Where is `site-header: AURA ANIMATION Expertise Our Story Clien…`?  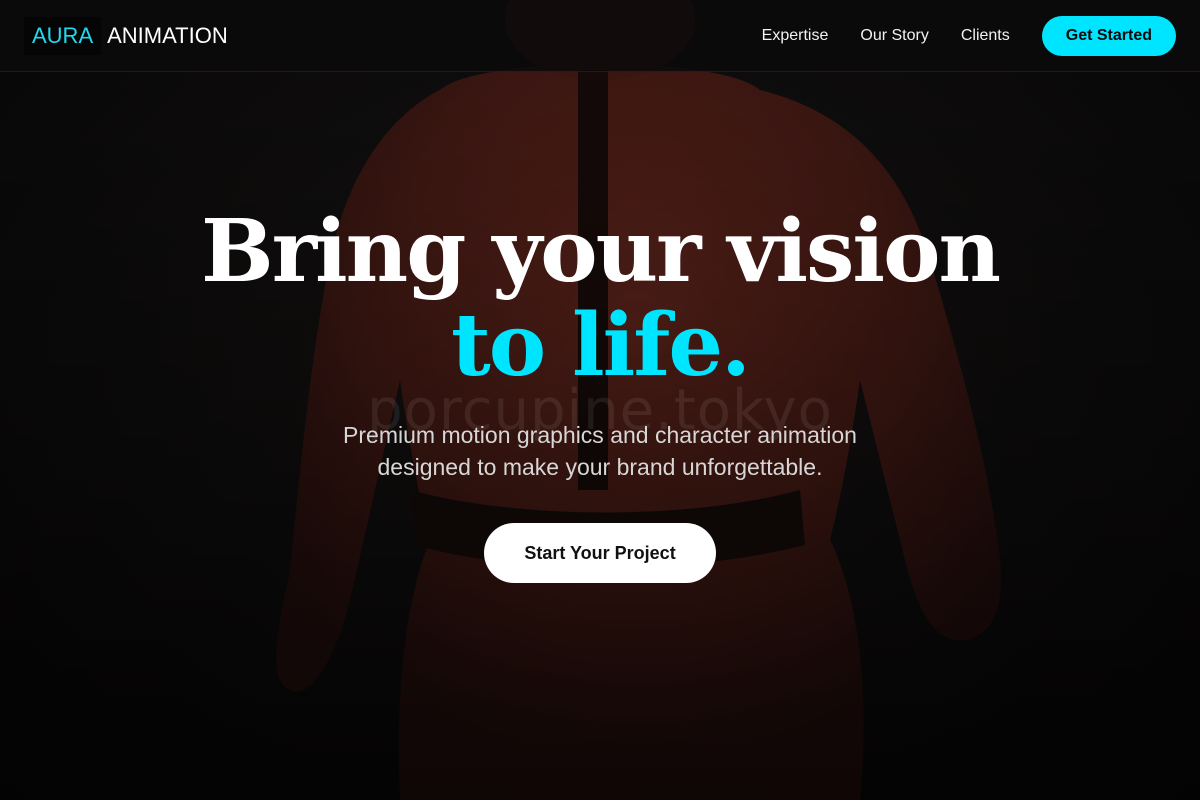
site-header: AURA ANIMATION Expertise Our Story Clien… is located at coordinates (600, 36).